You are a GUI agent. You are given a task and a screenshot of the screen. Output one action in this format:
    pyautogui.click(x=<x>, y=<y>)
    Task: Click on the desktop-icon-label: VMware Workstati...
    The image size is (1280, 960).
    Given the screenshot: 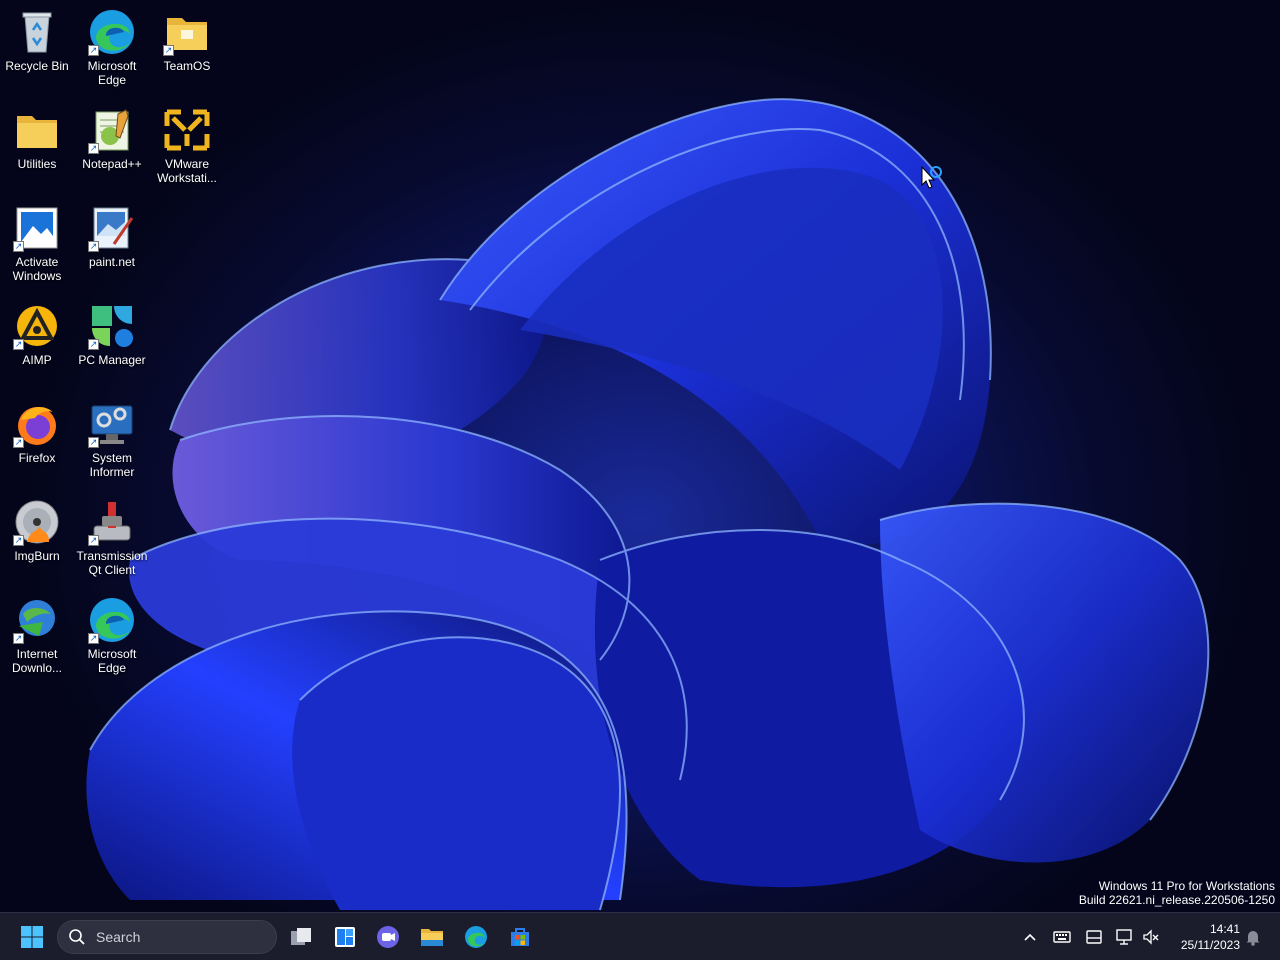 What is the action you would take?
    pyautogui.click(x=187, y=171)
    